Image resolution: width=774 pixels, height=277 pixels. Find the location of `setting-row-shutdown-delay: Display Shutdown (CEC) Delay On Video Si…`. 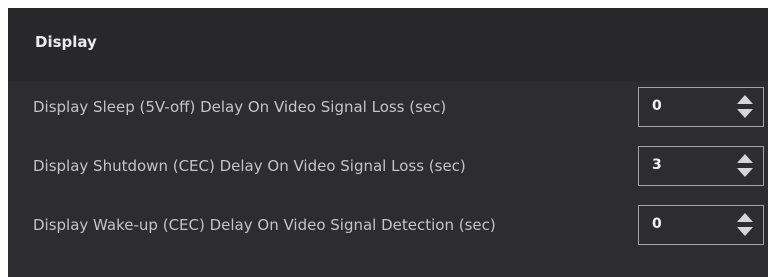

setting-row-shutdown-delay: Display Shutdown (CEC) Delay On Video Si… is located at coordinates (388, 166).